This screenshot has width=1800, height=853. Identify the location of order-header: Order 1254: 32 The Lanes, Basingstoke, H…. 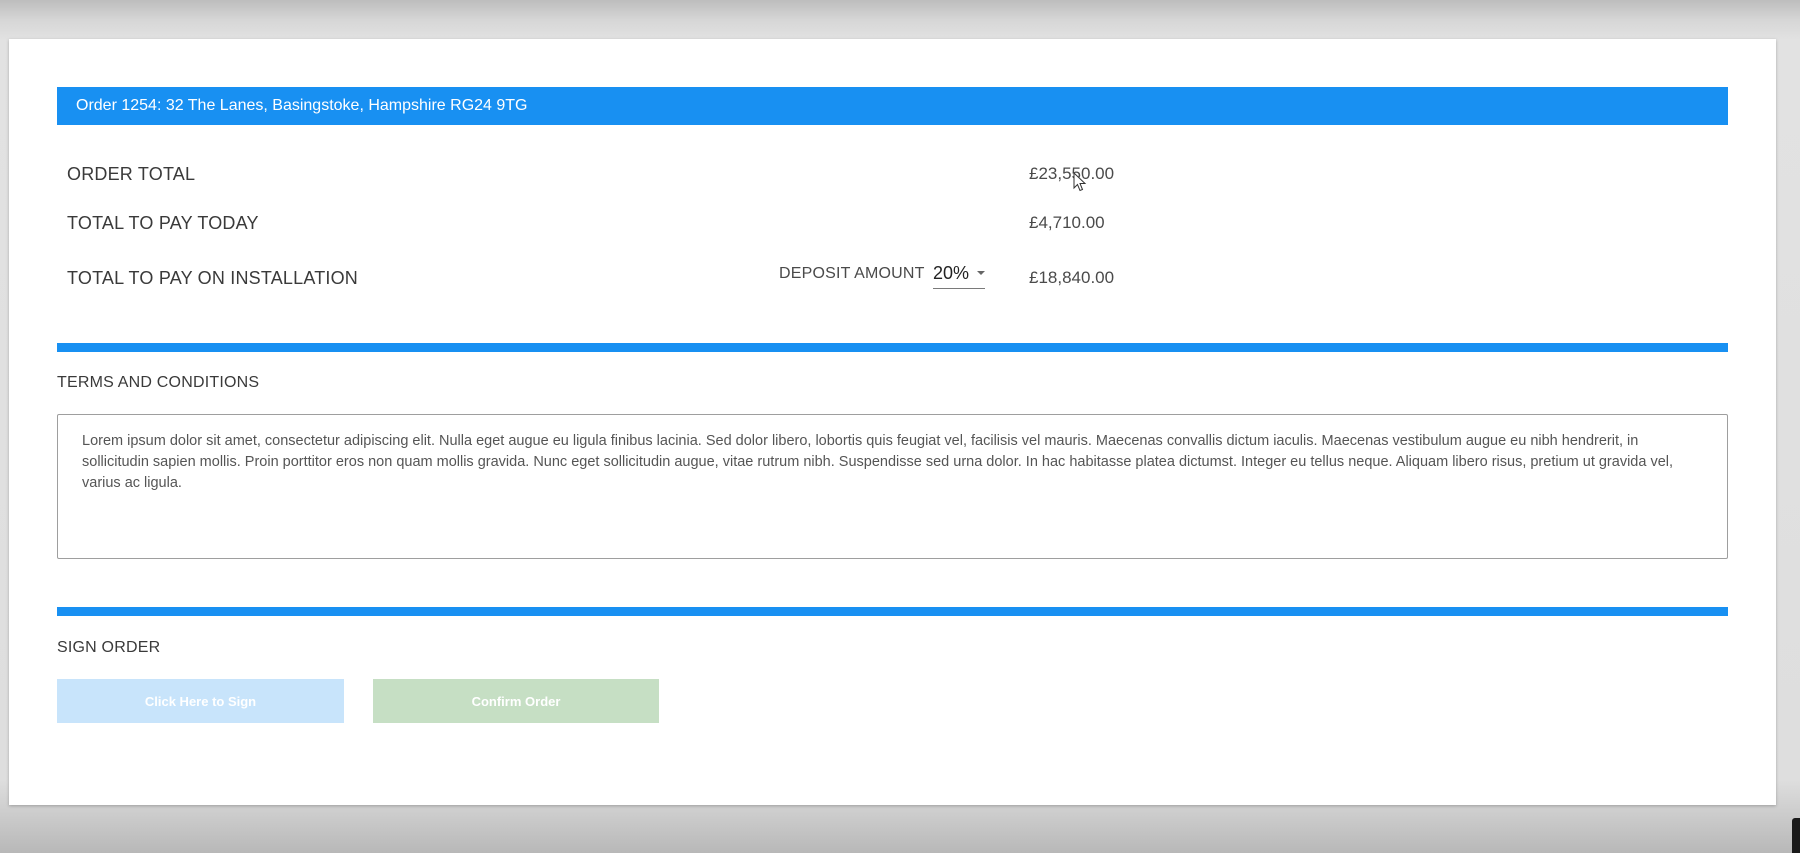
(892, 106).